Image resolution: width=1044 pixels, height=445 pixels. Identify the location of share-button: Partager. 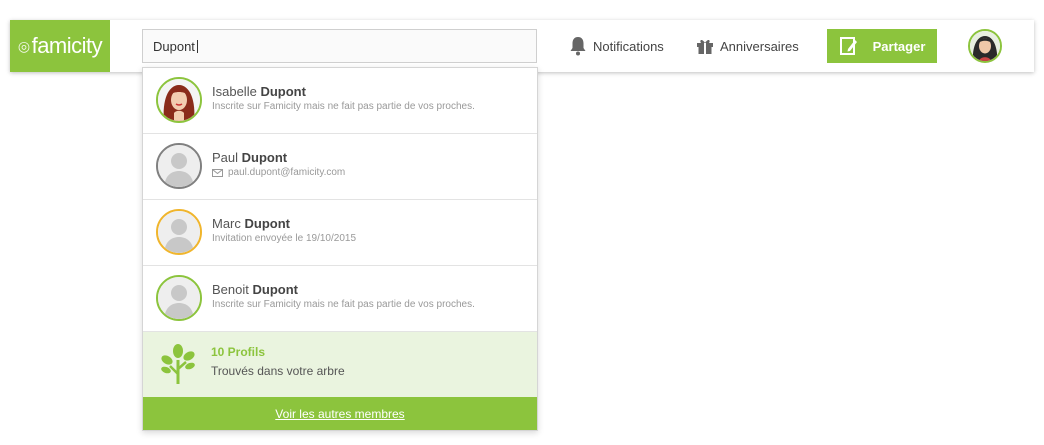
(882, 46).